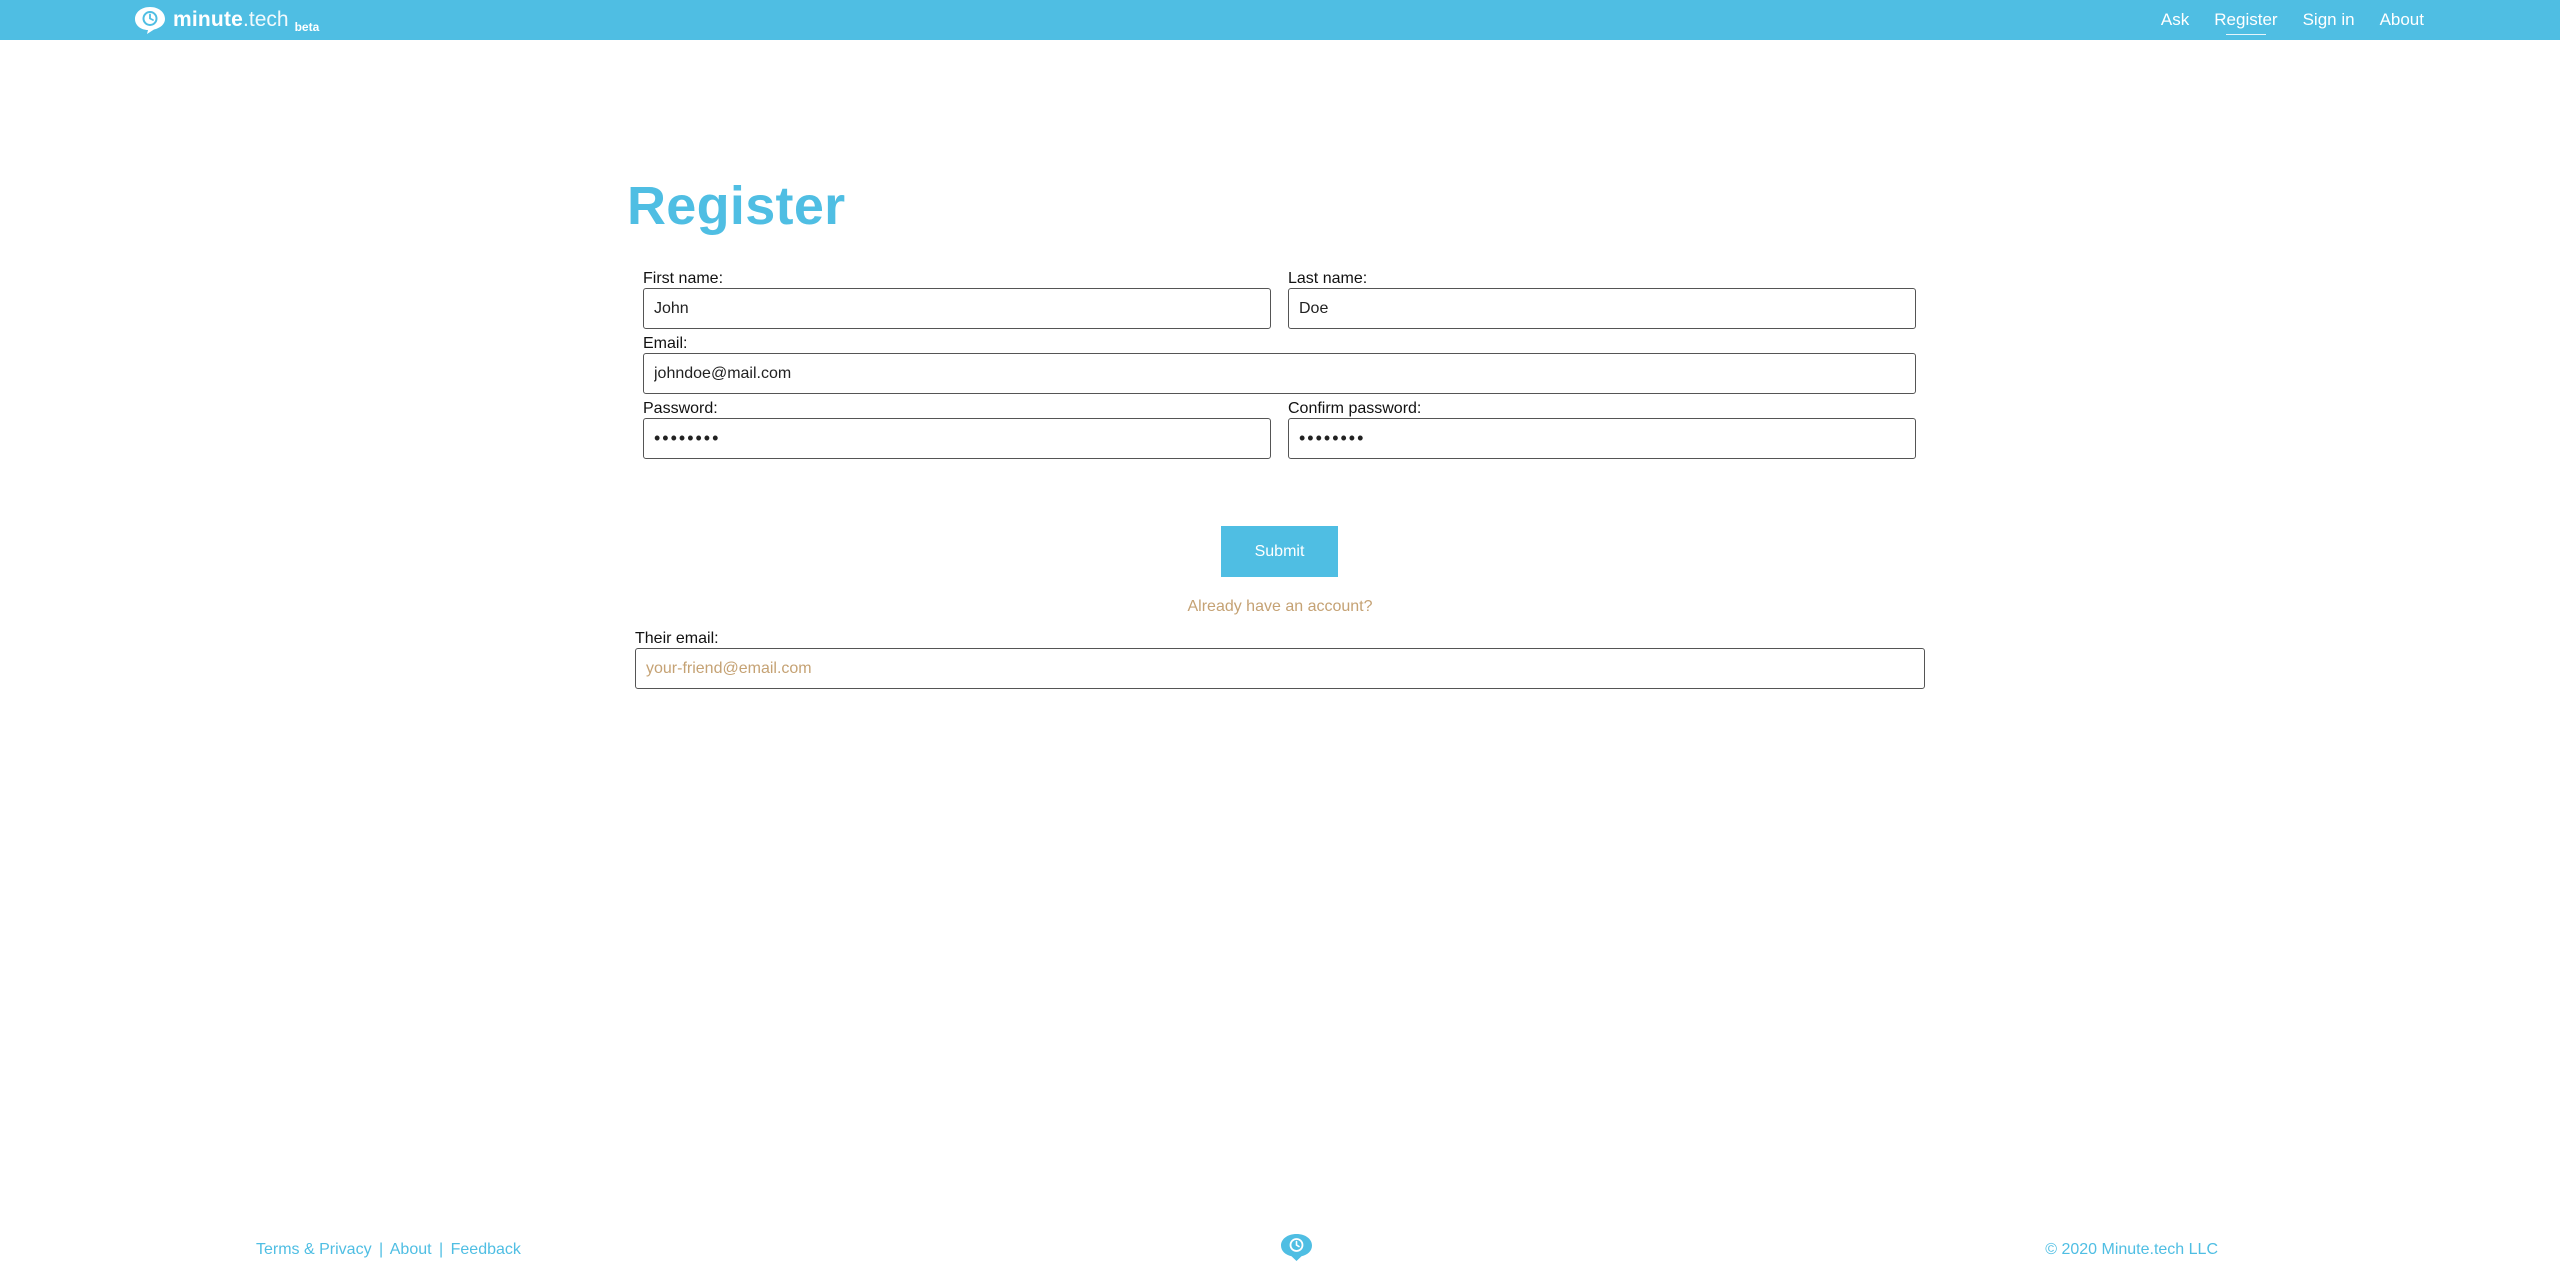  I want to click on brand-domain: .tech, so click(266, 19).